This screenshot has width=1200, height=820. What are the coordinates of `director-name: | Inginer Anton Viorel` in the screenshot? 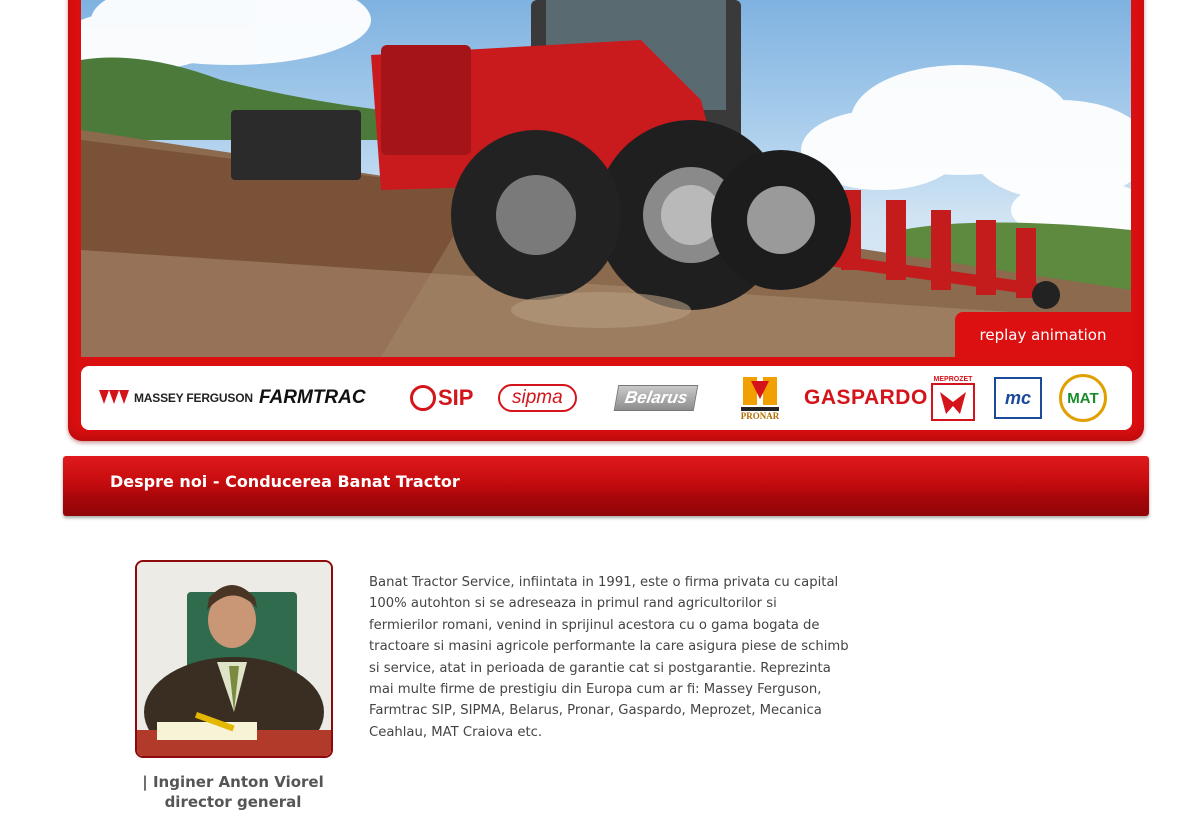 It's located at (233, 782).